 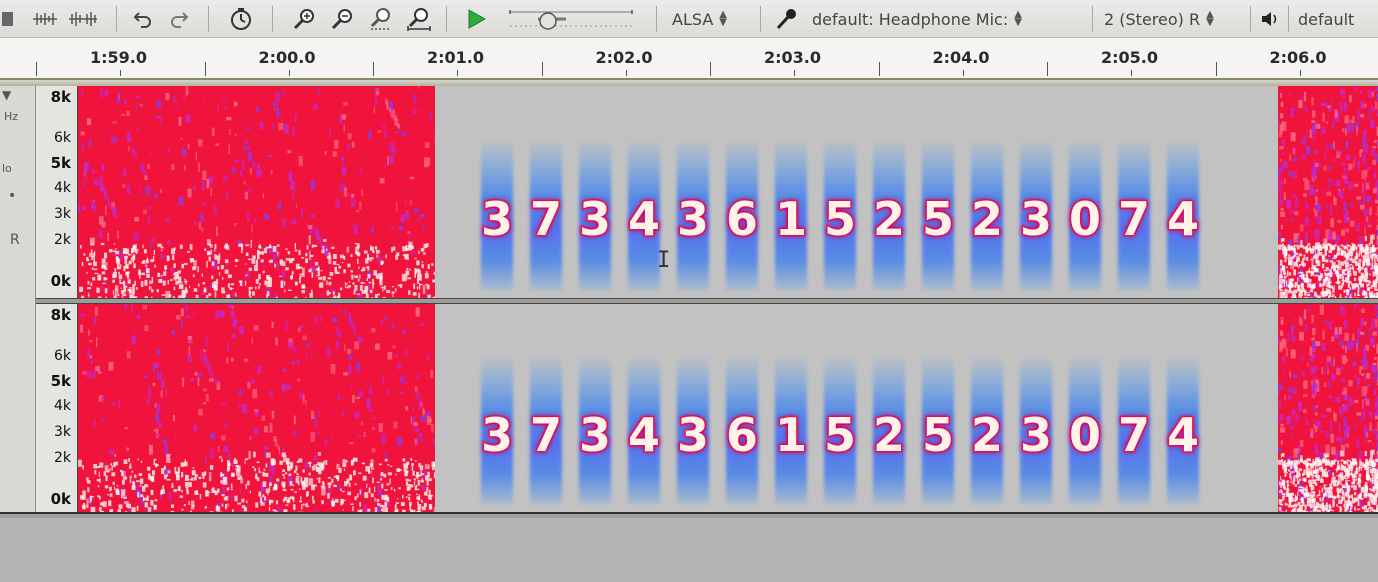 I want to click on track-control-panel: ▼ Hz lo • R, so click(x=18, y=301).